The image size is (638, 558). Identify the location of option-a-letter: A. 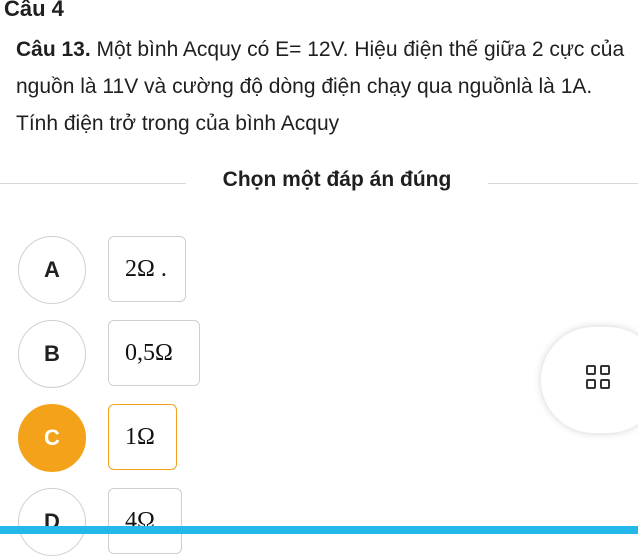
(52, 270).